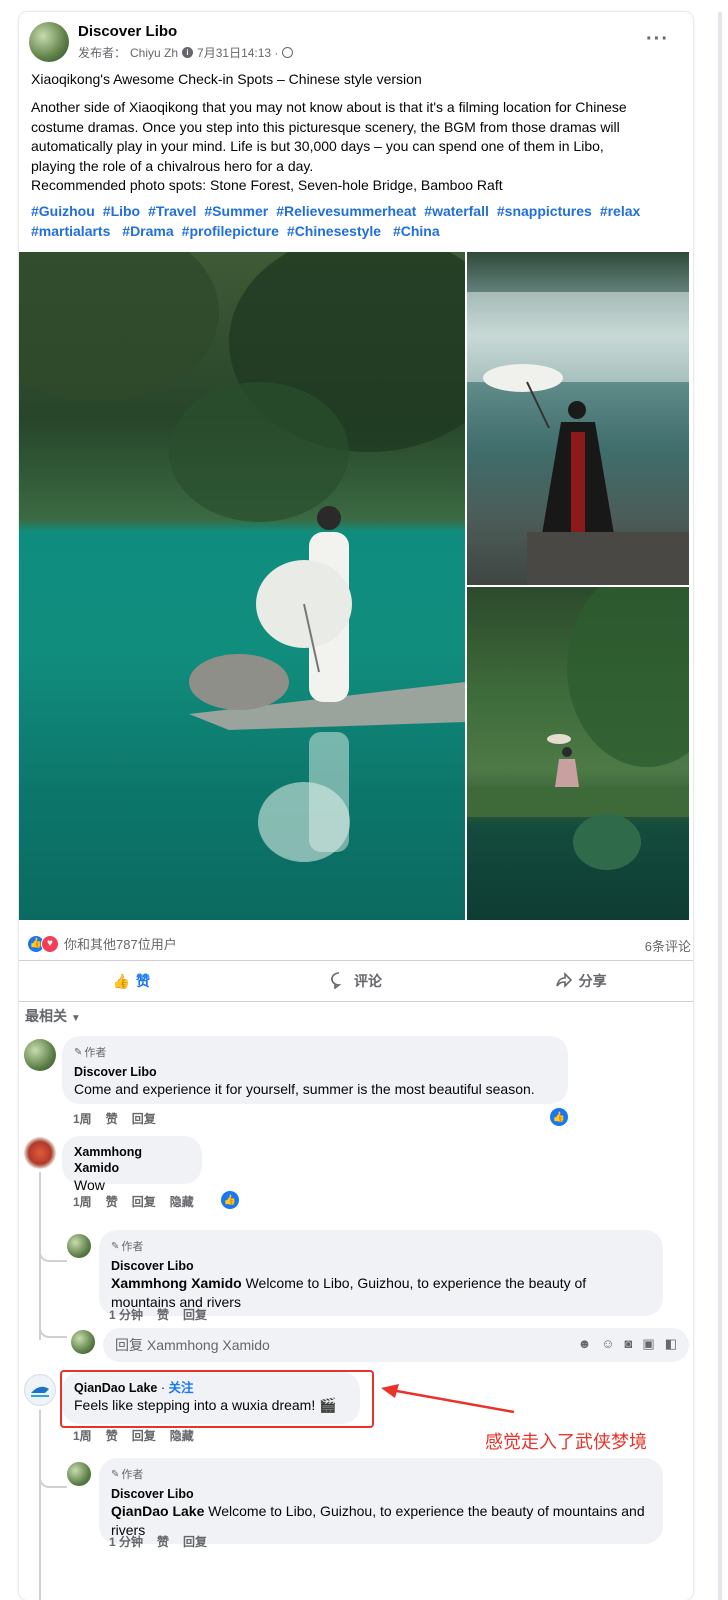 This screenshot has height=1600, width=728. I want to click on hashtag-link: #relax, so click(620, 211).